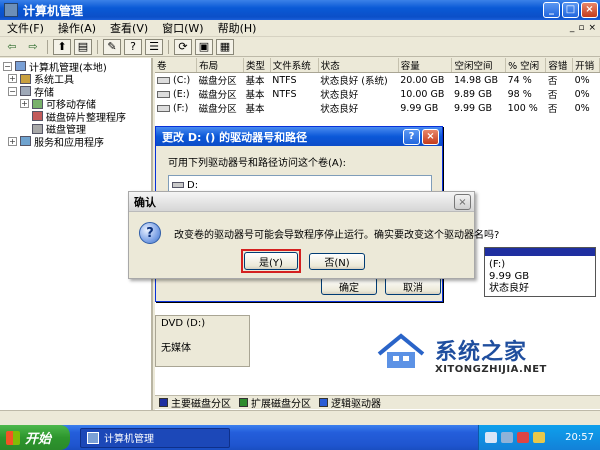 This screenshot has height=450, width=600. What do you see at coordinates (181, 94) in the screenshot?
I see `volume-name: (E:)` at bounding box center [181, 94].